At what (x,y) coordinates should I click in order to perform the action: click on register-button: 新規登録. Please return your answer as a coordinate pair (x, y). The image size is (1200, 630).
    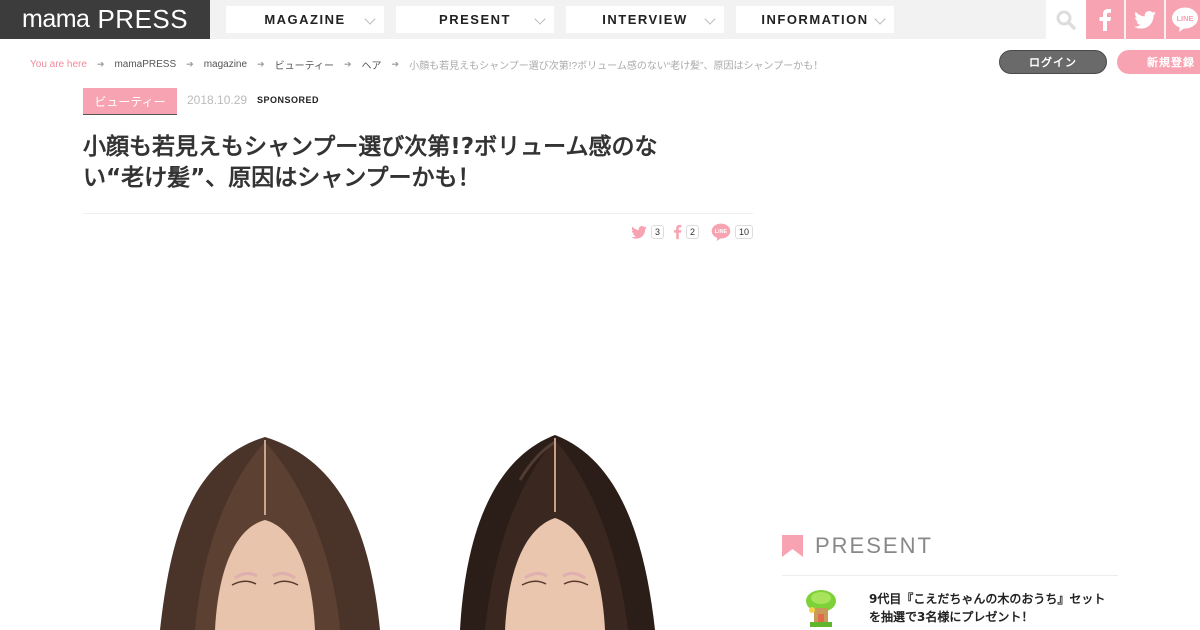
    Looking at the image, I should click on (1158, 62).